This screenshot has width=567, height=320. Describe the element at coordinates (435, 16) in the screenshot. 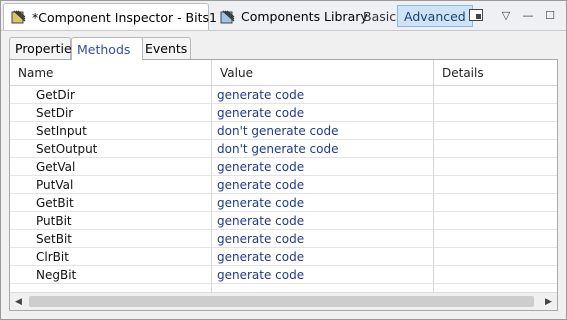

I see `advanced-mode-button: Advanced` at that location.